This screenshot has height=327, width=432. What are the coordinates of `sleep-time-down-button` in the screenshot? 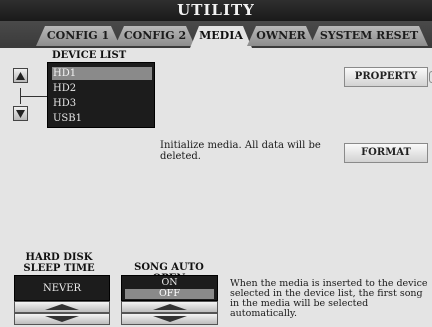 It's located at (62, 319).